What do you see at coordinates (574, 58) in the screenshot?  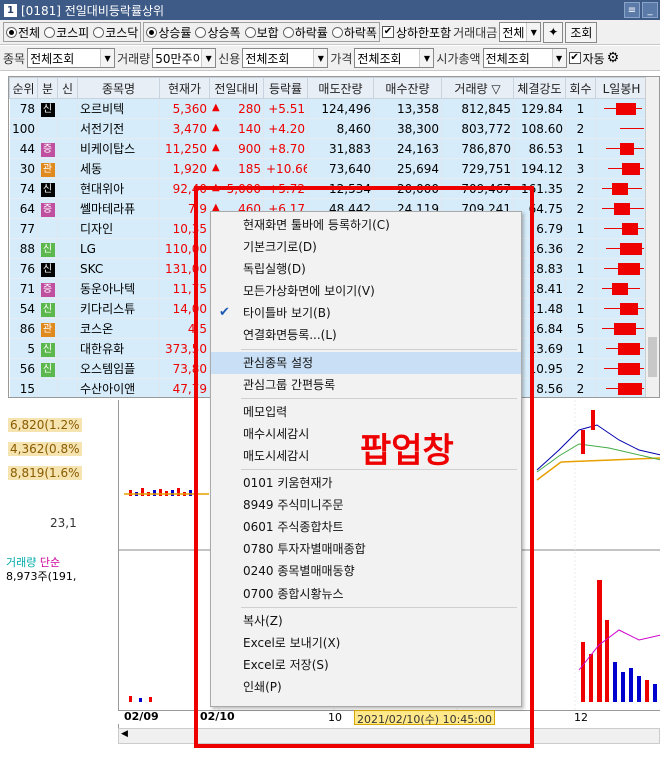 I see `checkbox-icon: ✔` at bounding box center [574, 58].